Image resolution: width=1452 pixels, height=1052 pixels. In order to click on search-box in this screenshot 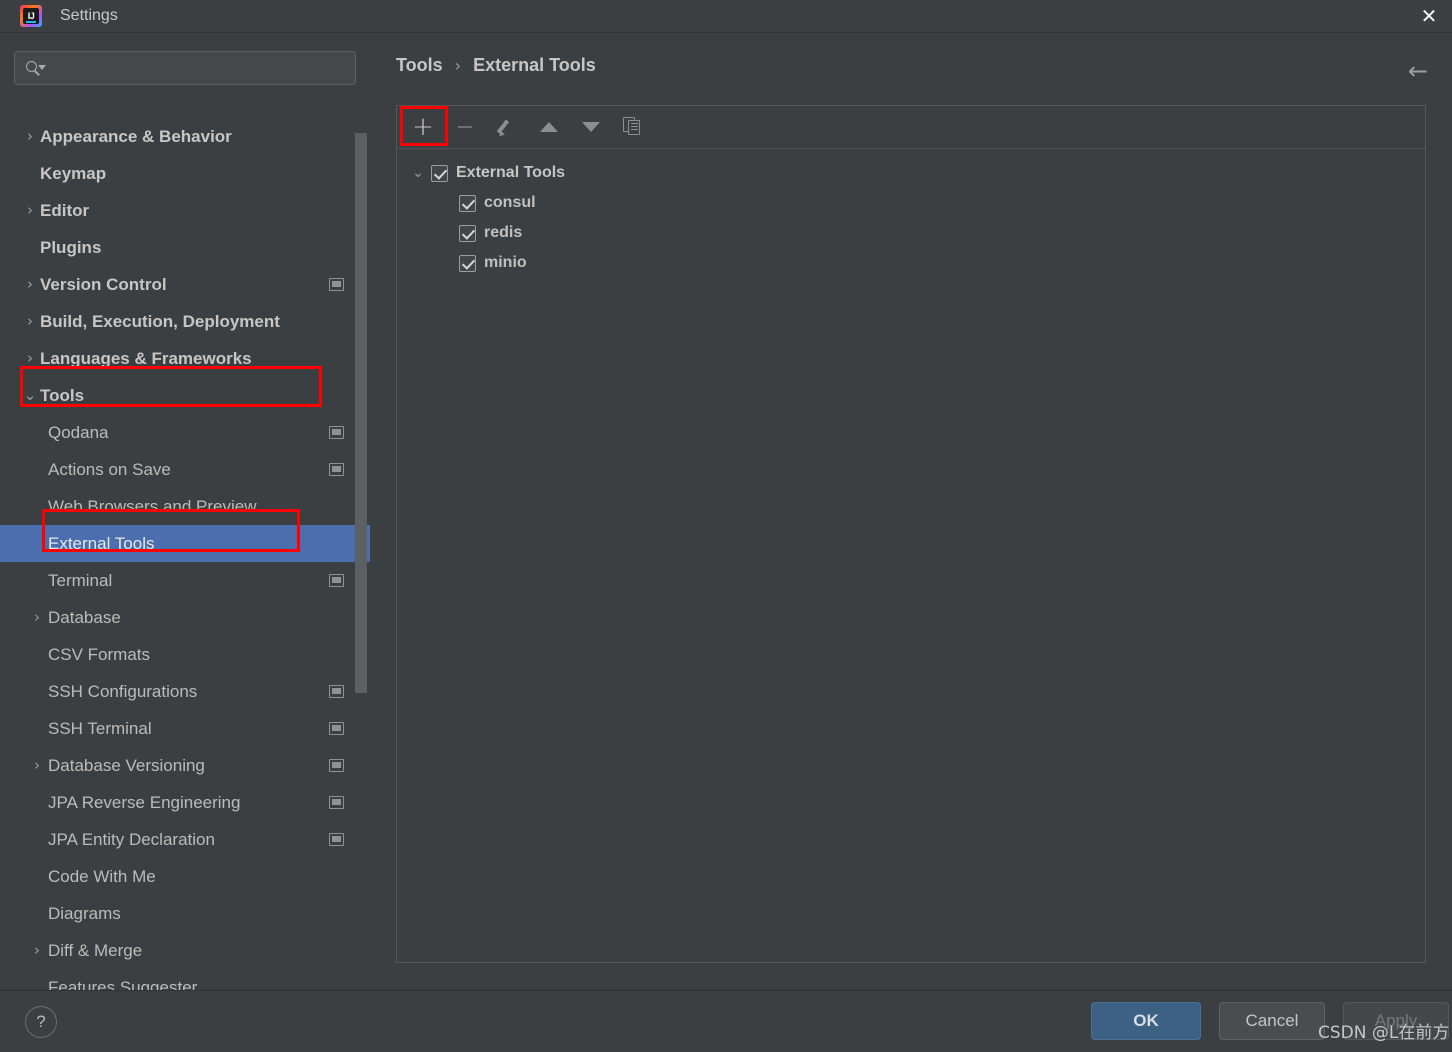, I will do `click(185, 68)`.